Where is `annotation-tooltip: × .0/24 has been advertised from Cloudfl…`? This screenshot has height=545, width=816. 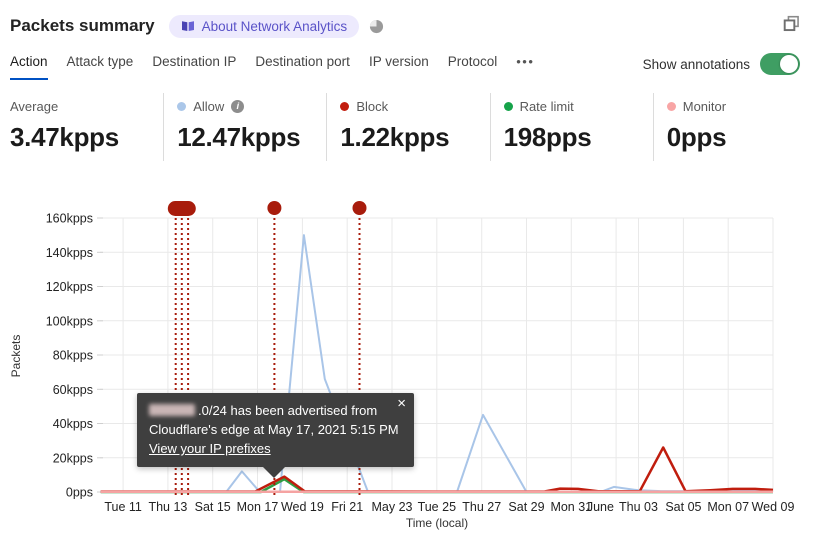 annotation-tooltip: × .0/24 has been advertised from Cloudfl… is located at coordinates (275, 435).